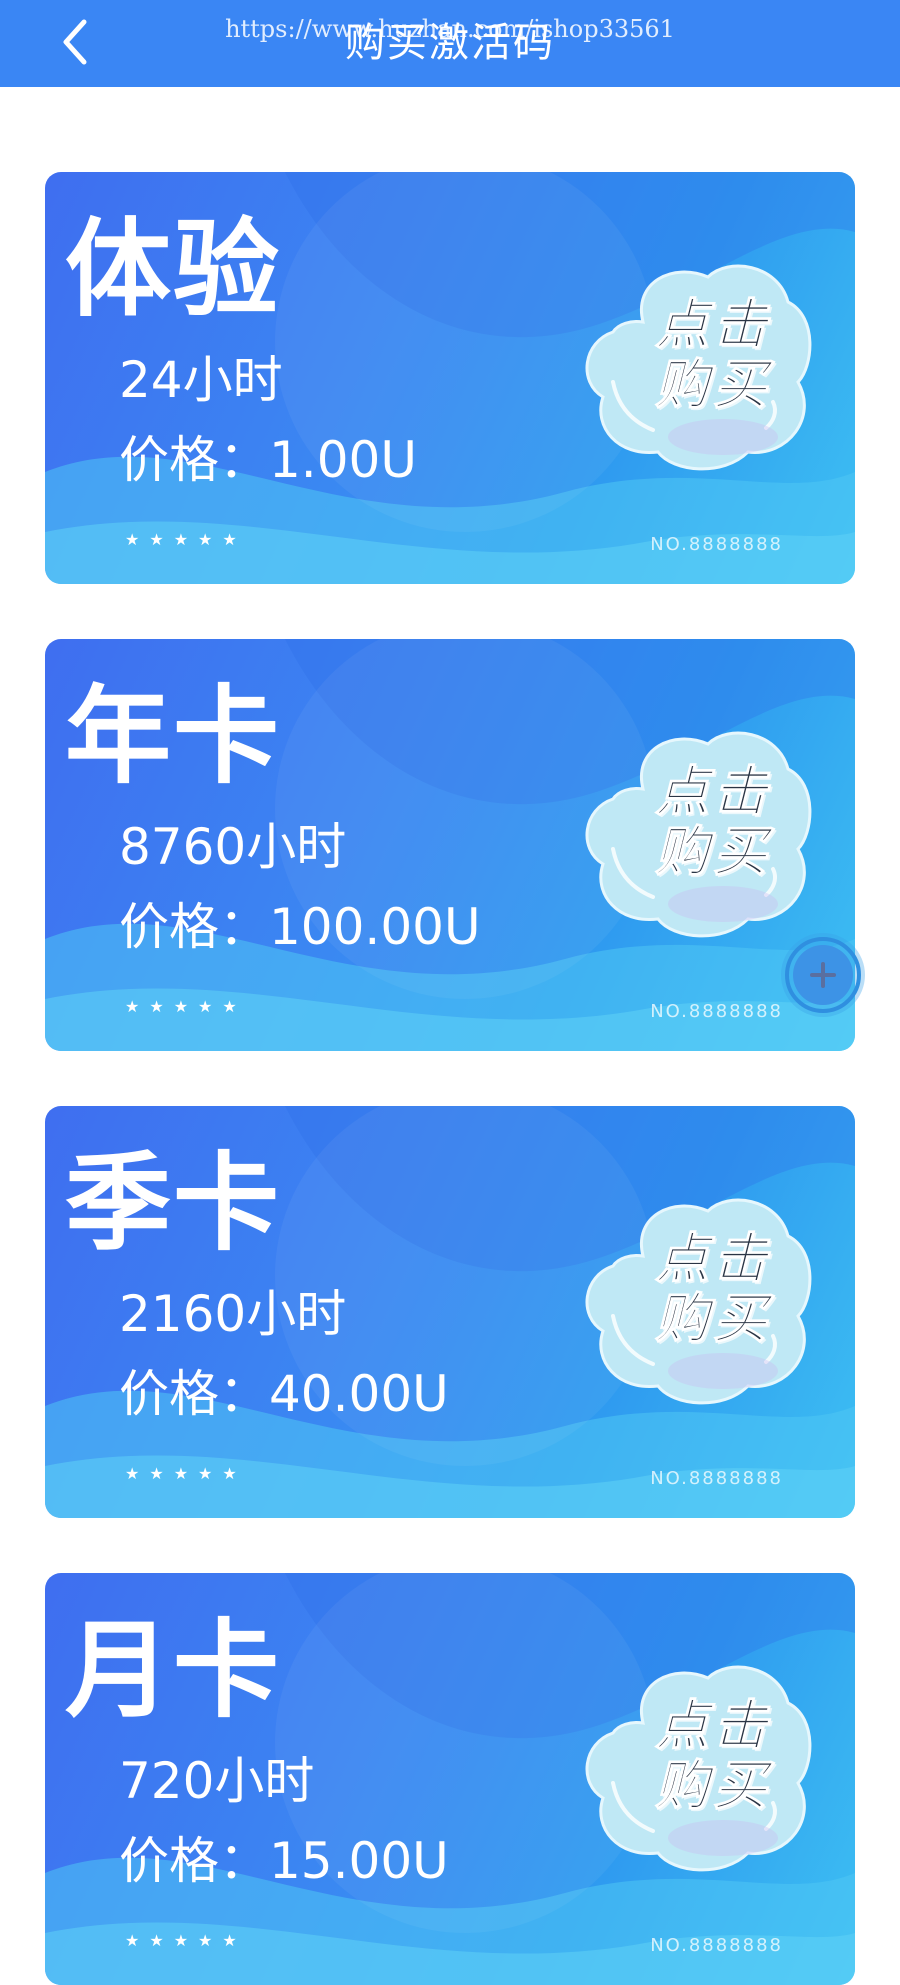  Describe the element at coordinates (173, 1203) in the screenshot. I see `plan-name: 季卡` at that location.